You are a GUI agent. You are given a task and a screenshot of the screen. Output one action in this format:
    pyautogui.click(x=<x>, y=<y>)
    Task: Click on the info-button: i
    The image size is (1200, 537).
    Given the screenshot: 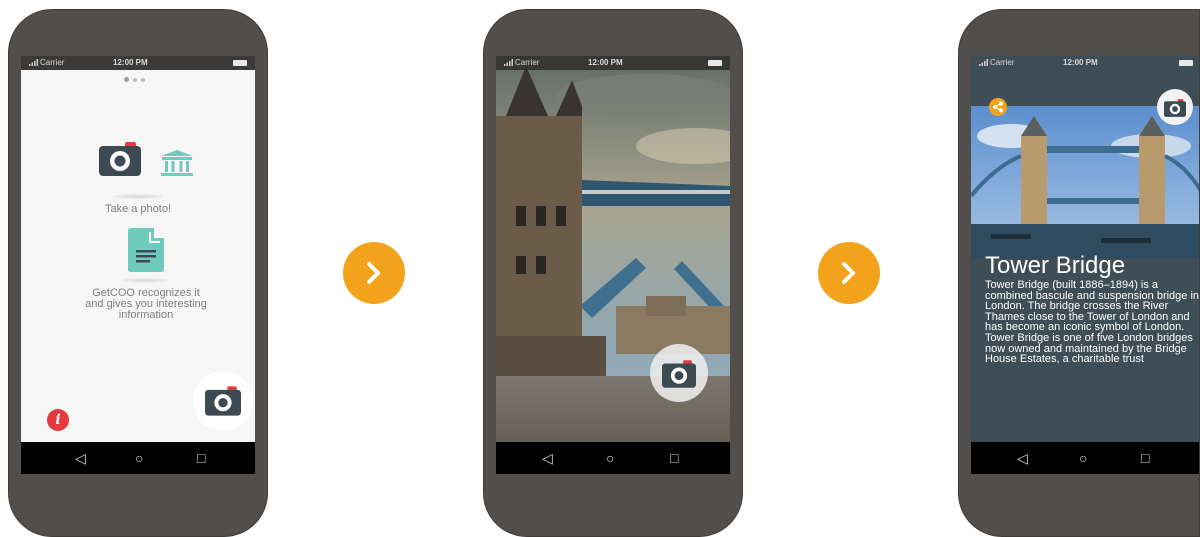 What is the action you would take?
    pyautogui.click(x=58, y=420)
    